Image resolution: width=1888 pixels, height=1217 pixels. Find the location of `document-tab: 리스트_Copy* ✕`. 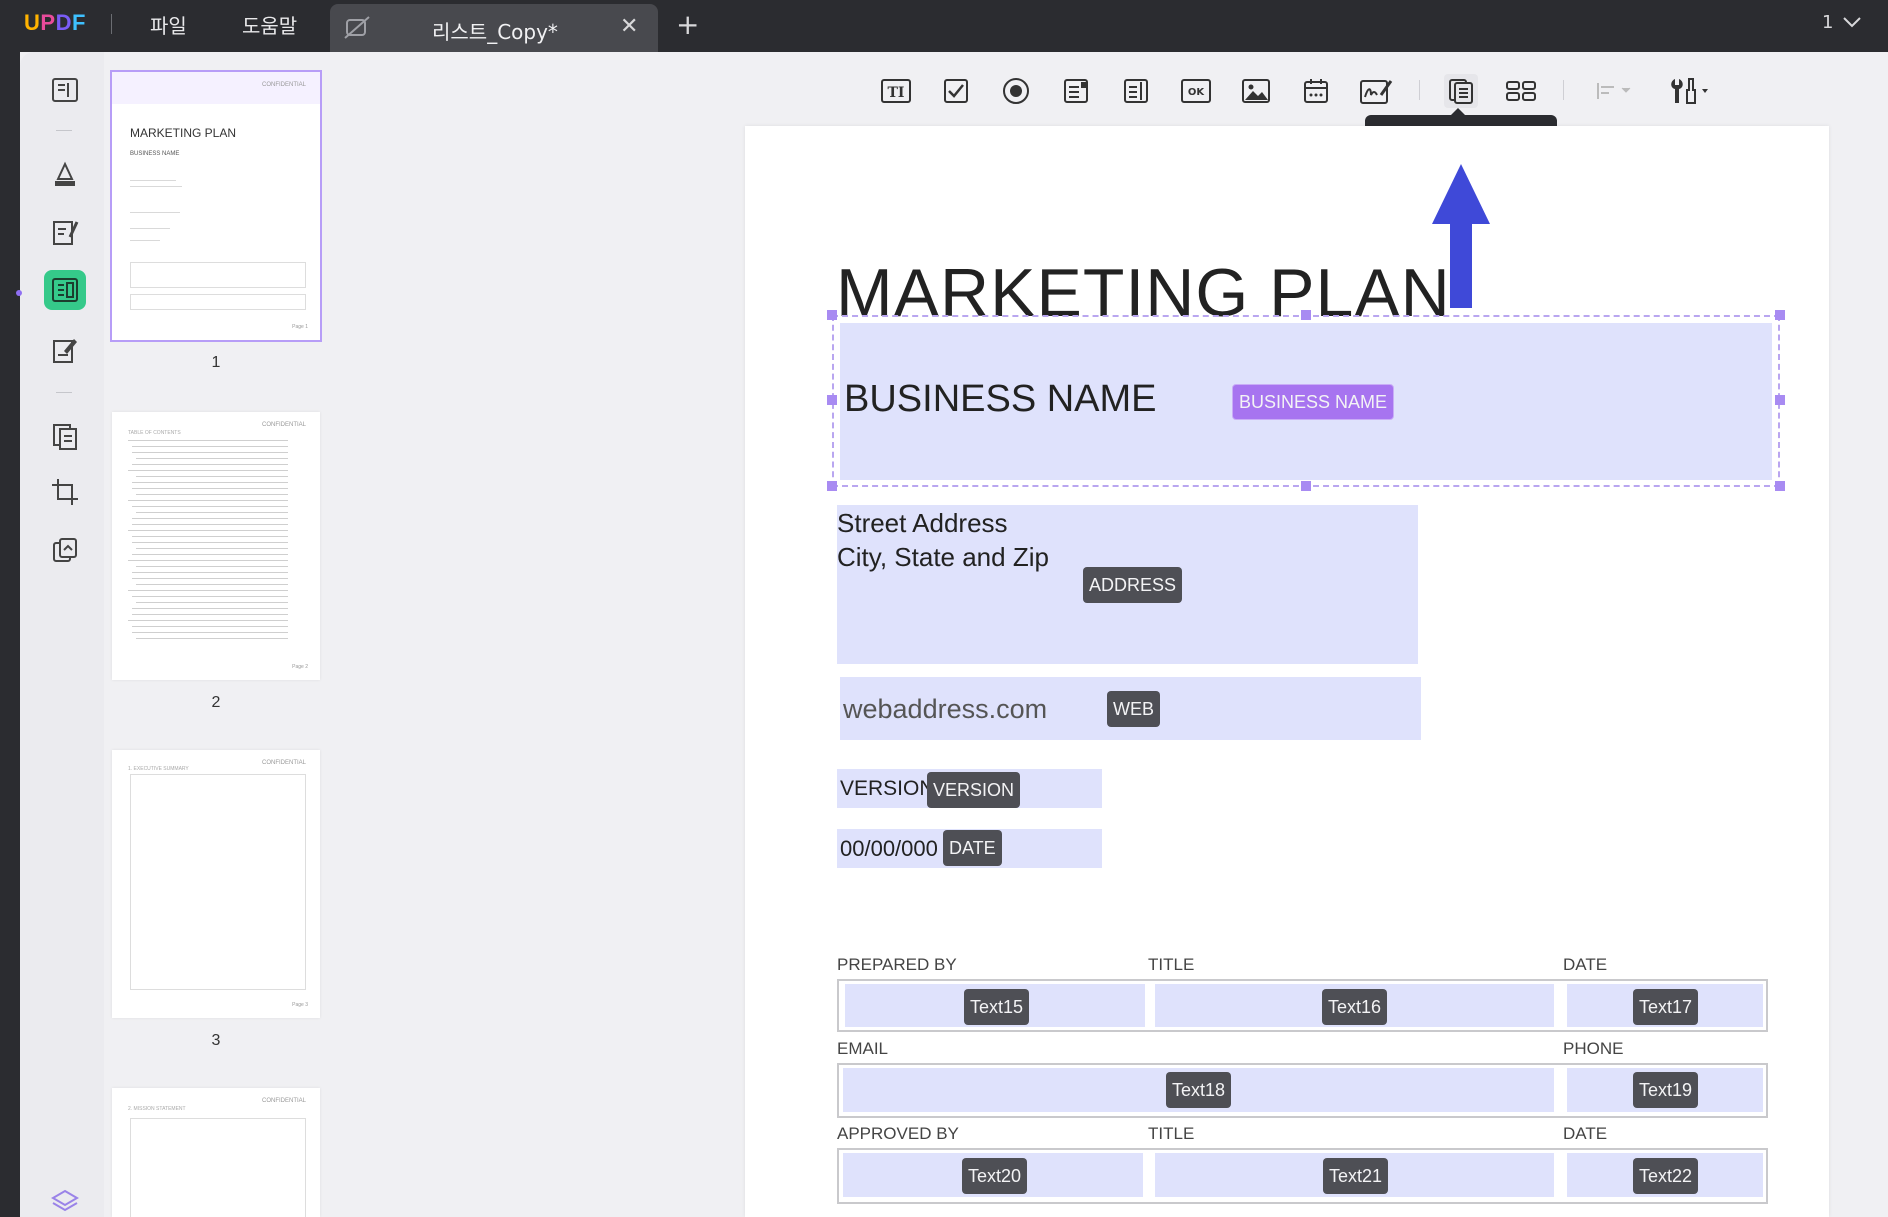

document-tab: 리스트_Copy* ✕ is located at coordinates (494, 28).